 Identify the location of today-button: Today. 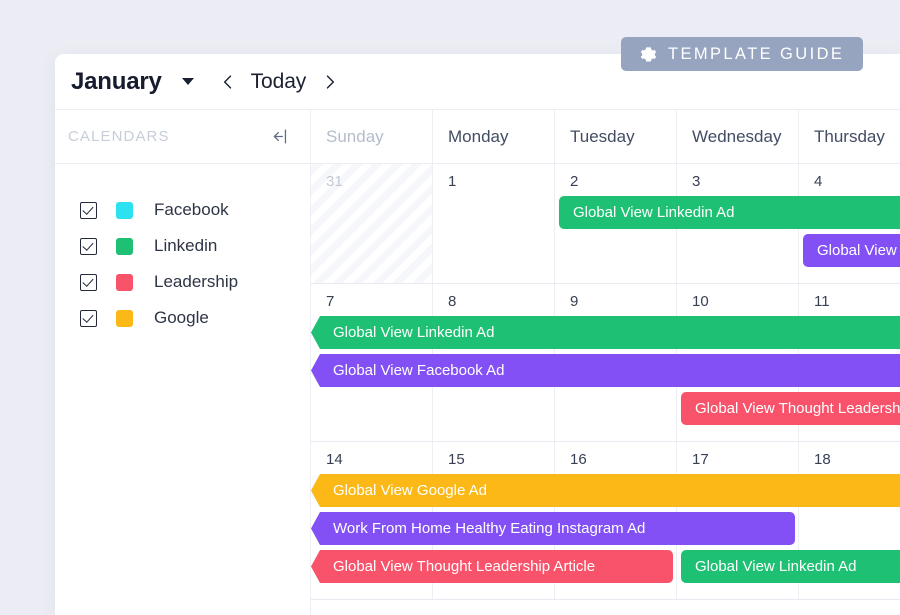
(279, 82).